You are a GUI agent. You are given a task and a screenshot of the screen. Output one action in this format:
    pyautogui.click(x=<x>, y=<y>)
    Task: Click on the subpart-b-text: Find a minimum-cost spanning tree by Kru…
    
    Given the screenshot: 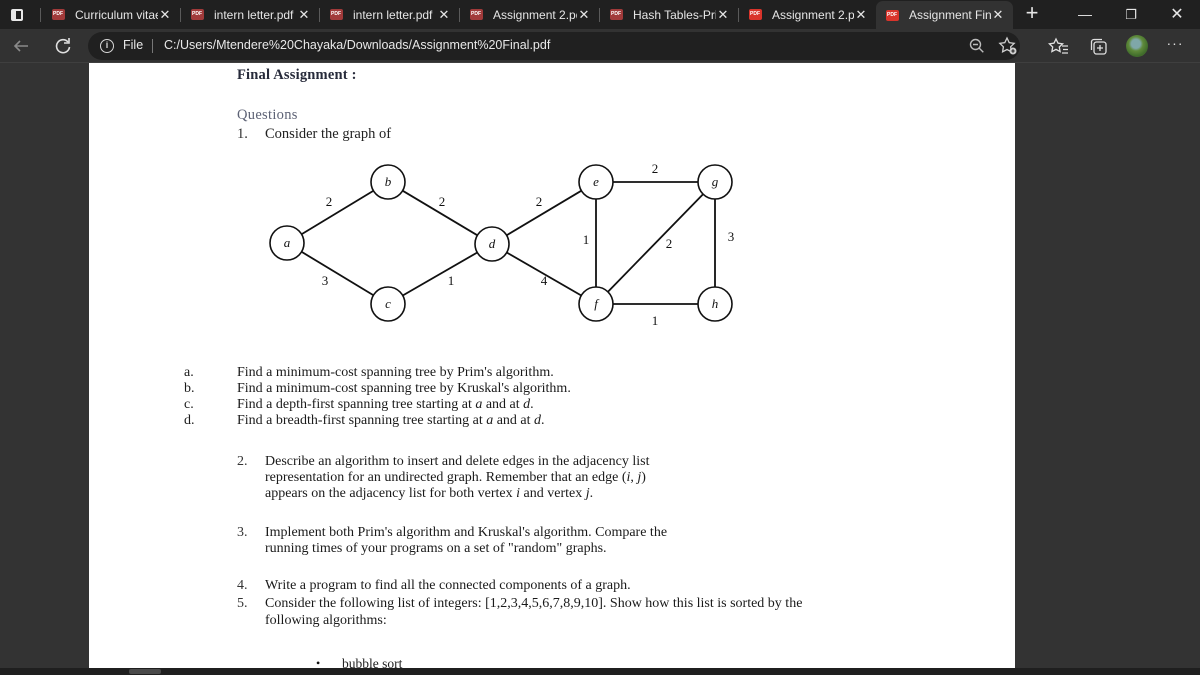 What is the action you would take?
    pyautogui.click(x=404, y=388)
    